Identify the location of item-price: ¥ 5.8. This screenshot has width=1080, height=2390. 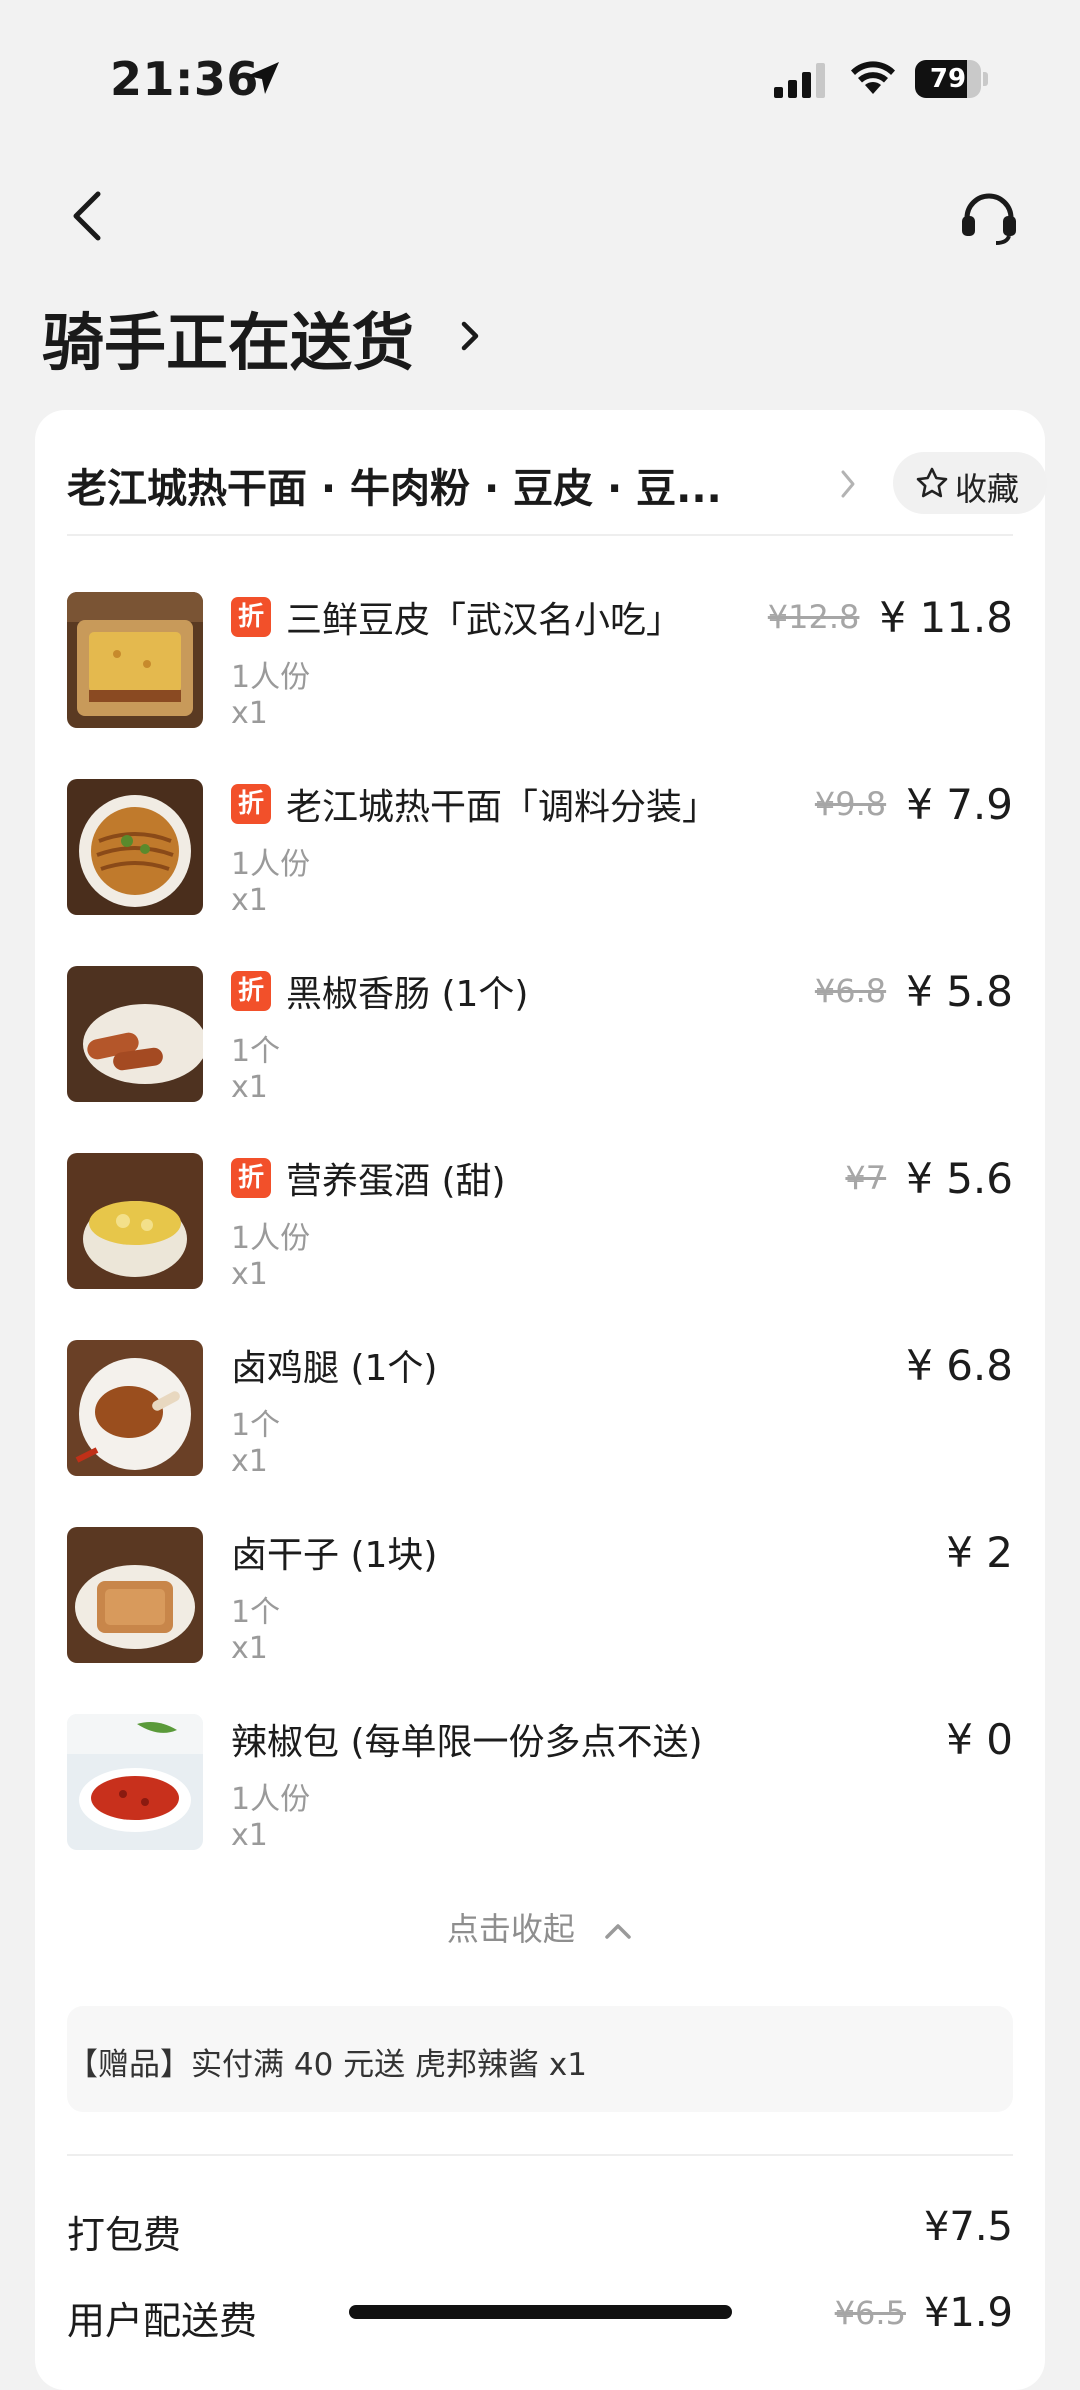
(959, 991).